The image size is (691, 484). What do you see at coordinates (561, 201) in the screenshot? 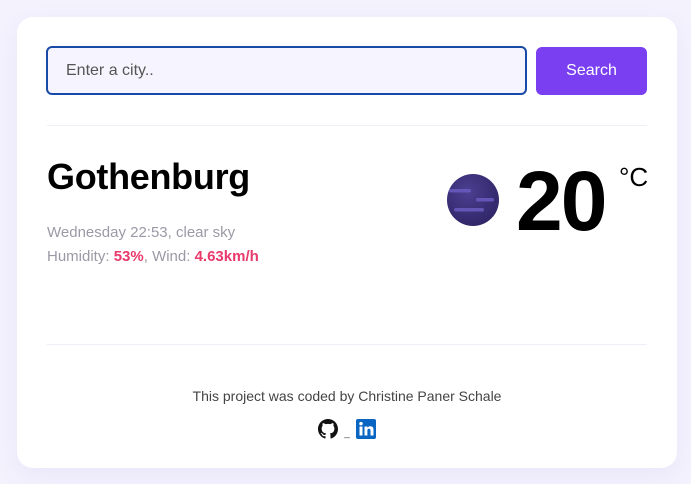
I see `temperature-value: 20` at bounding box center [561, 201].